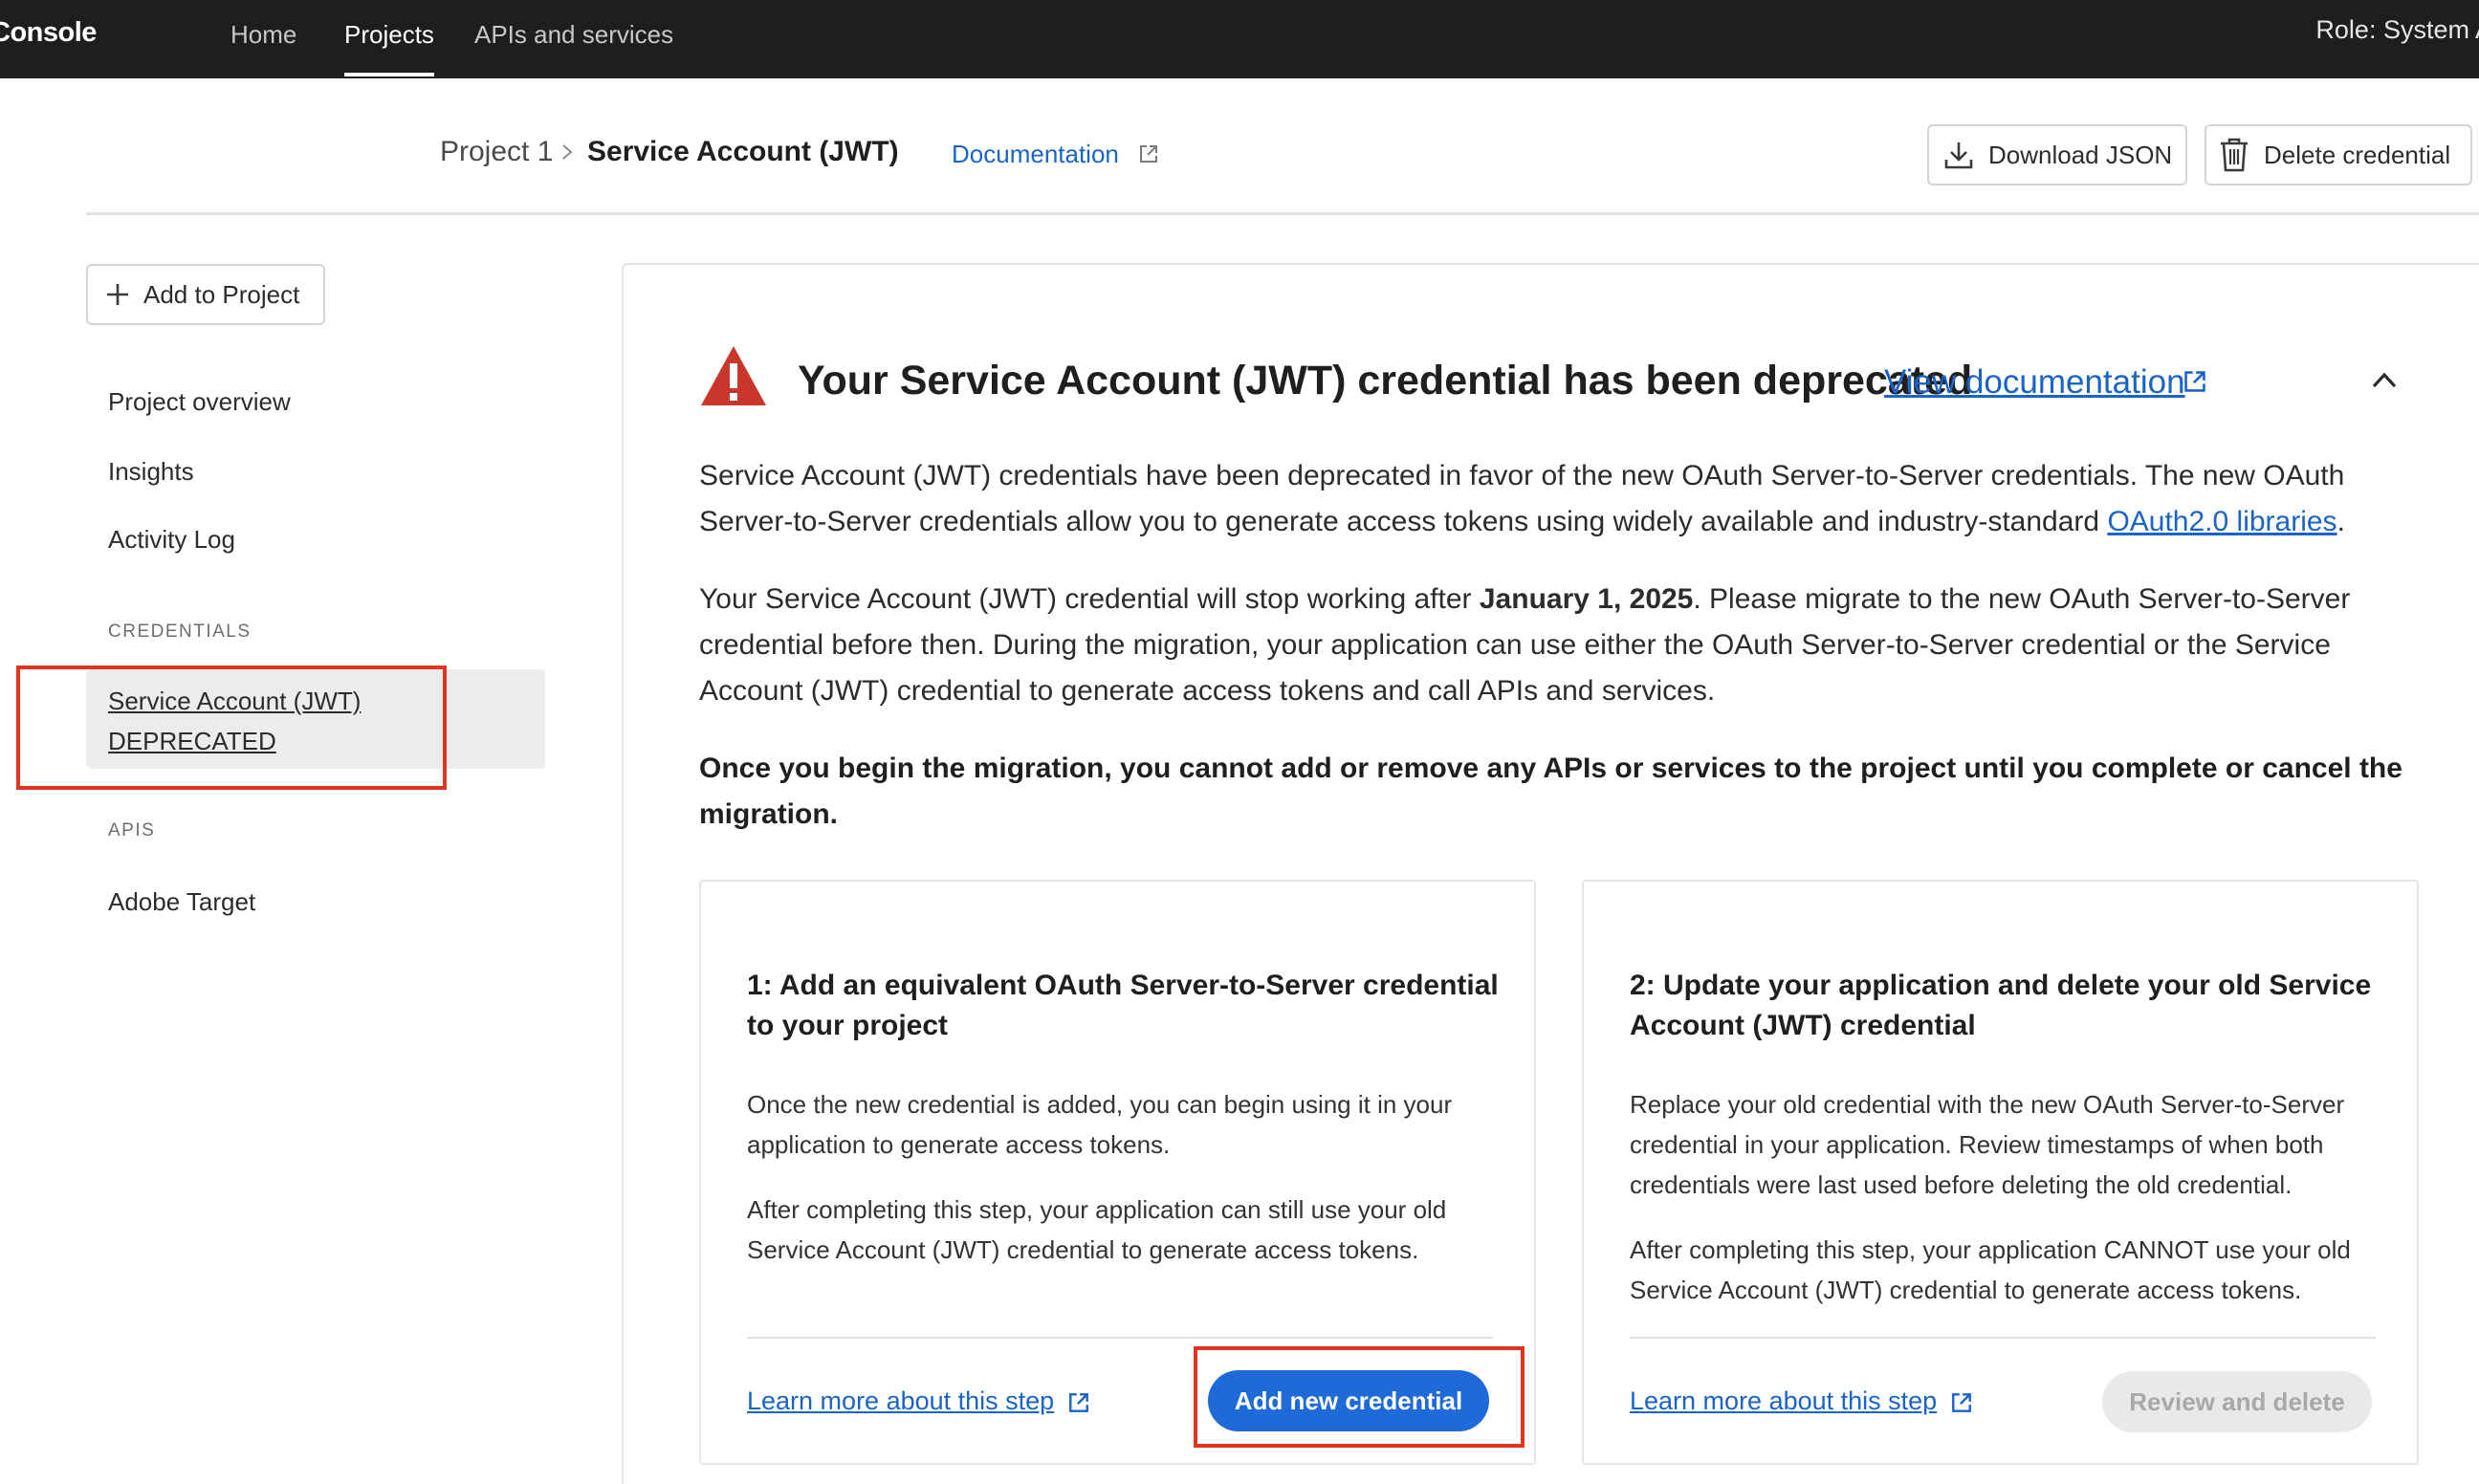 This screenshot has width=2479, height=1484. Describe the element at coordinates (221, 294) in the screenshot. I see `add-to-project-label: Add to Project` at that location.